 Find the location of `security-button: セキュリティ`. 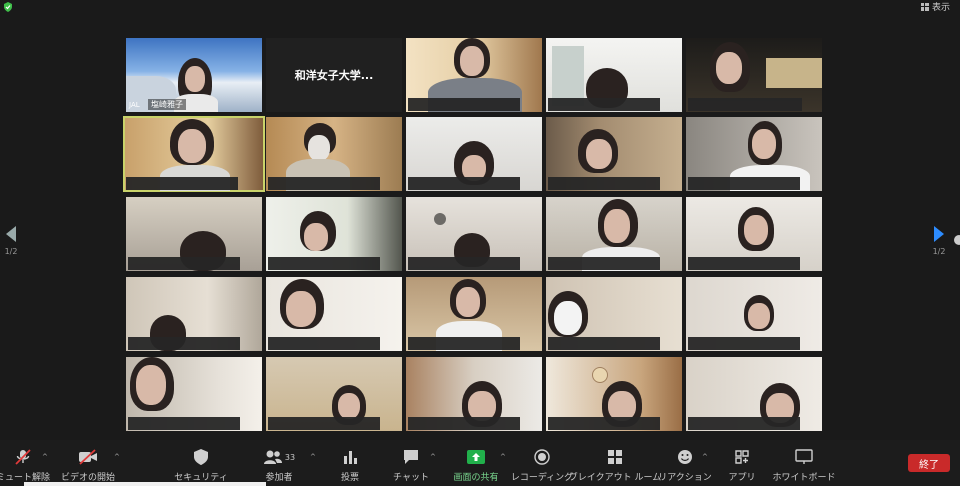

security-button: セキュリティ is located at coordinates (201, 463).